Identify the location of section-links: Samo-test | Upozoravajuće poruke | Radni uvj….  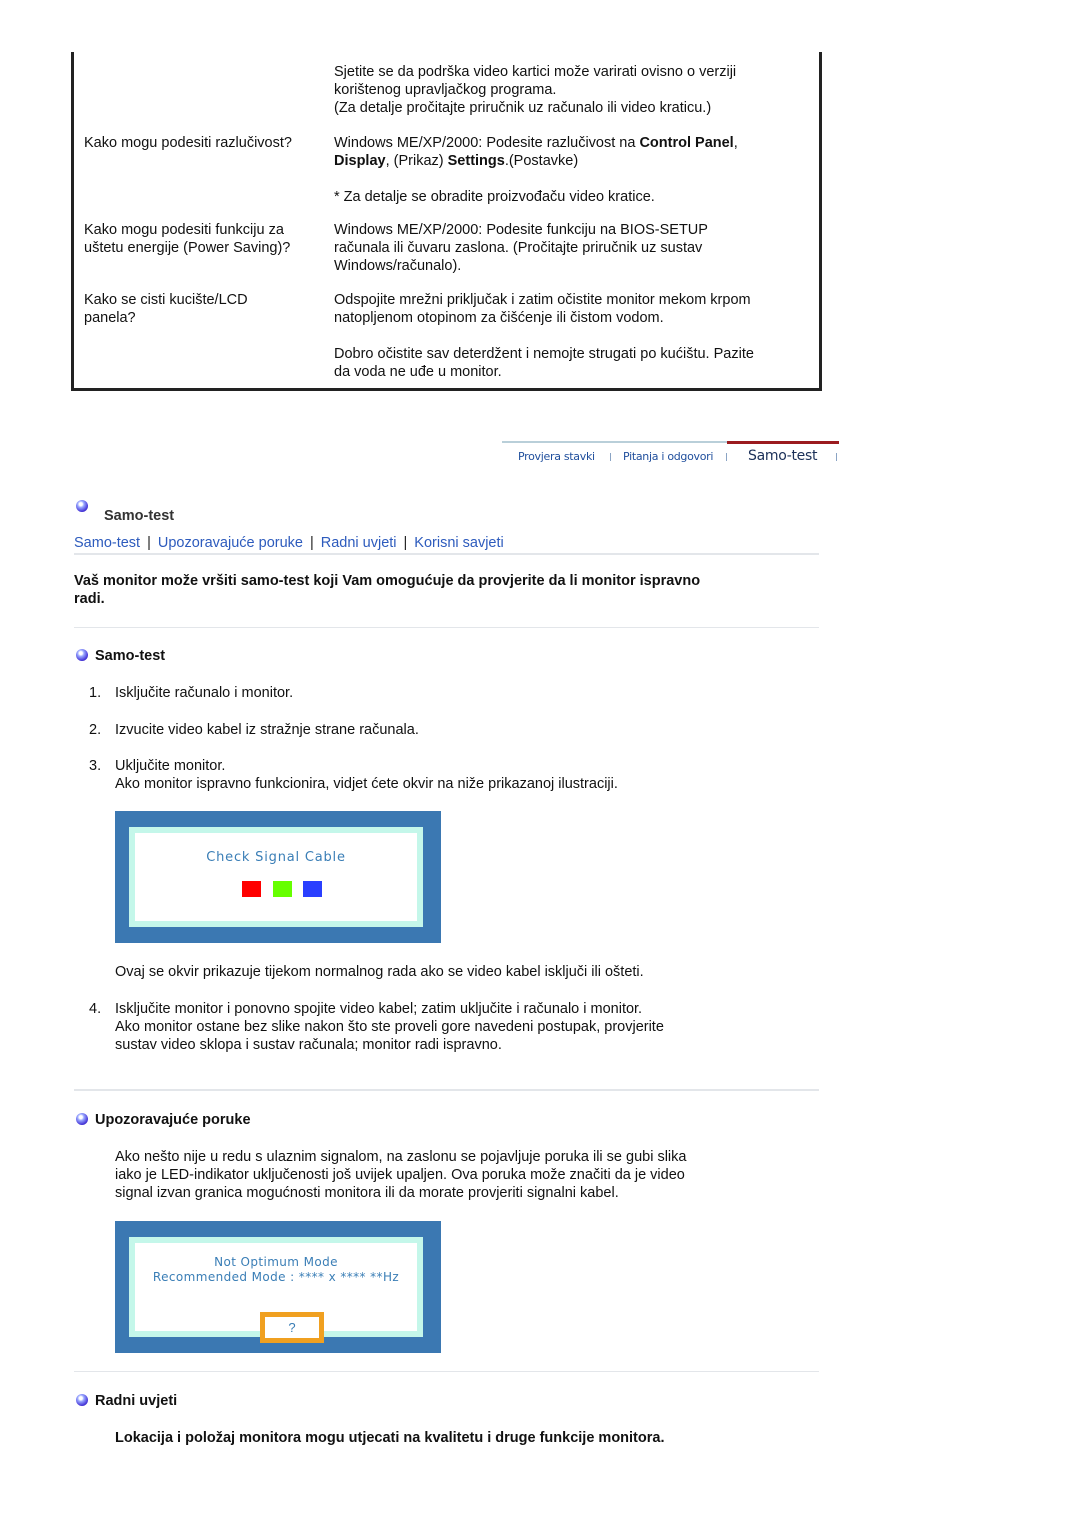
(289, 543).